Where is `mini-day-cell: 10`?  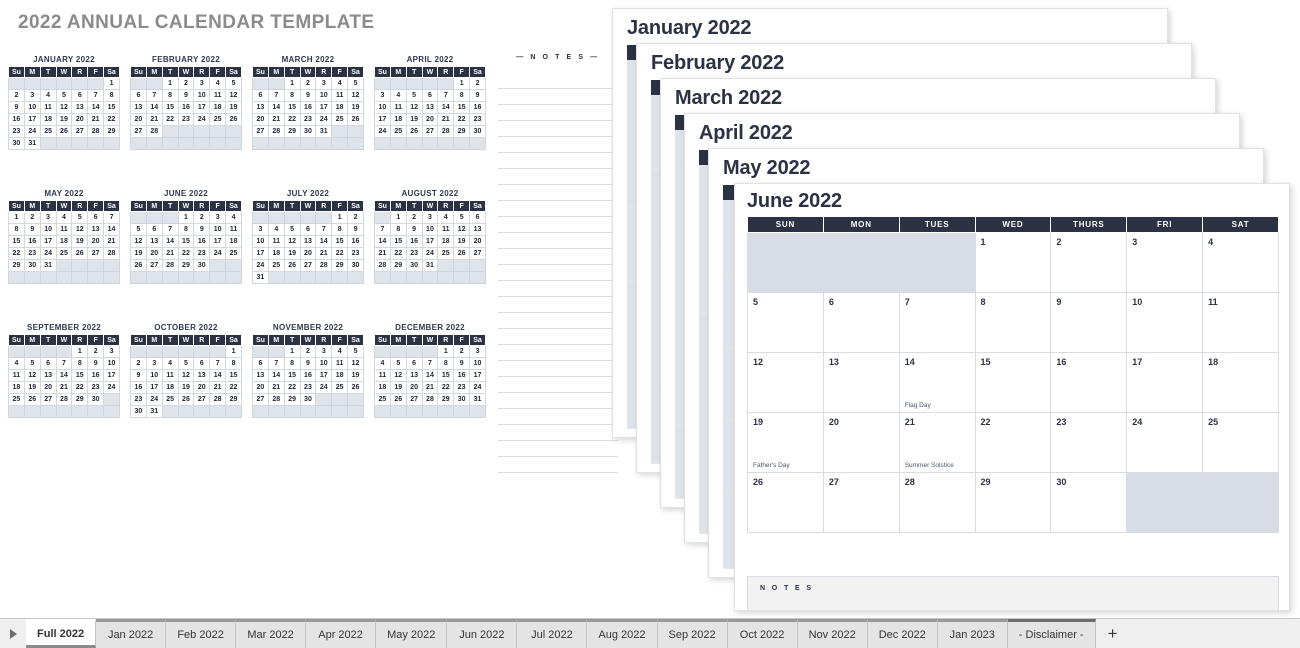
mini-day-cell: 10 is located at coordinates (202, 95).